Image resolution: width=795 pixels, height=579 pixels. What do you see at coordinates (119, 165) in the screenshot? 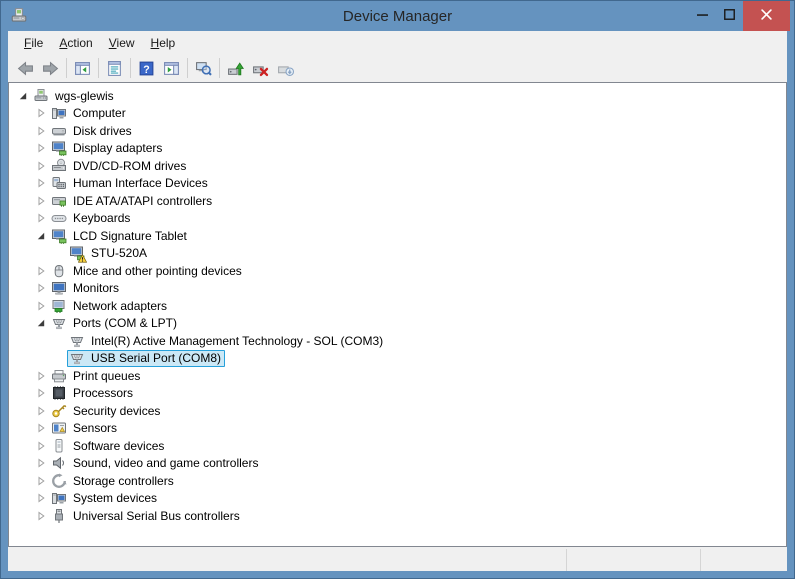
I see `tree-item-content: DVD/CD-ROM drives` at bounding box center [119, 165].